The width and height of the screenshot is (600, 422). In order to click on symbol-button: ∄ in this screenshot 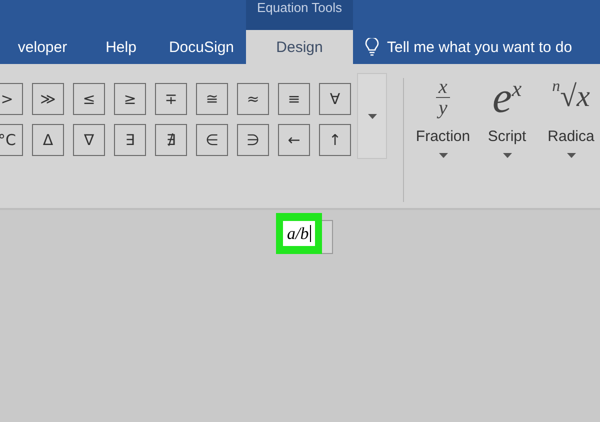, I will do `click(171, 140)`.